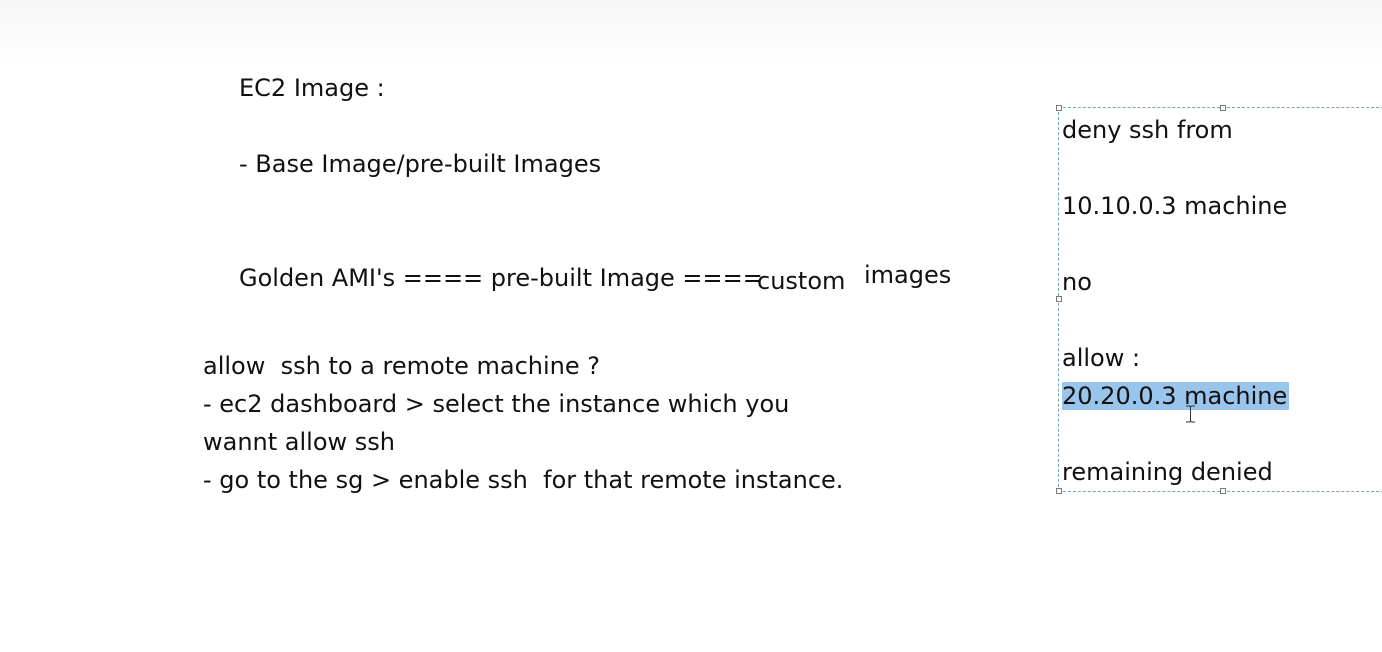  I want to click on step-dashboard-continued: wannt allow ssh, so click(299, 442).